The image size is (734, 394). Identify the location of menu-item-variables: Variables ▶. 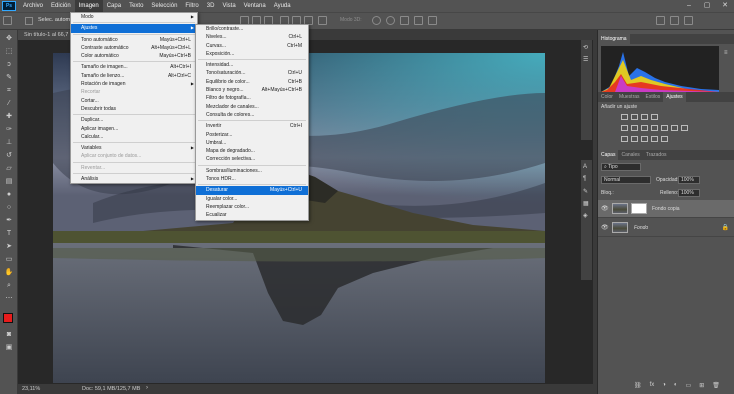
(134, 148).